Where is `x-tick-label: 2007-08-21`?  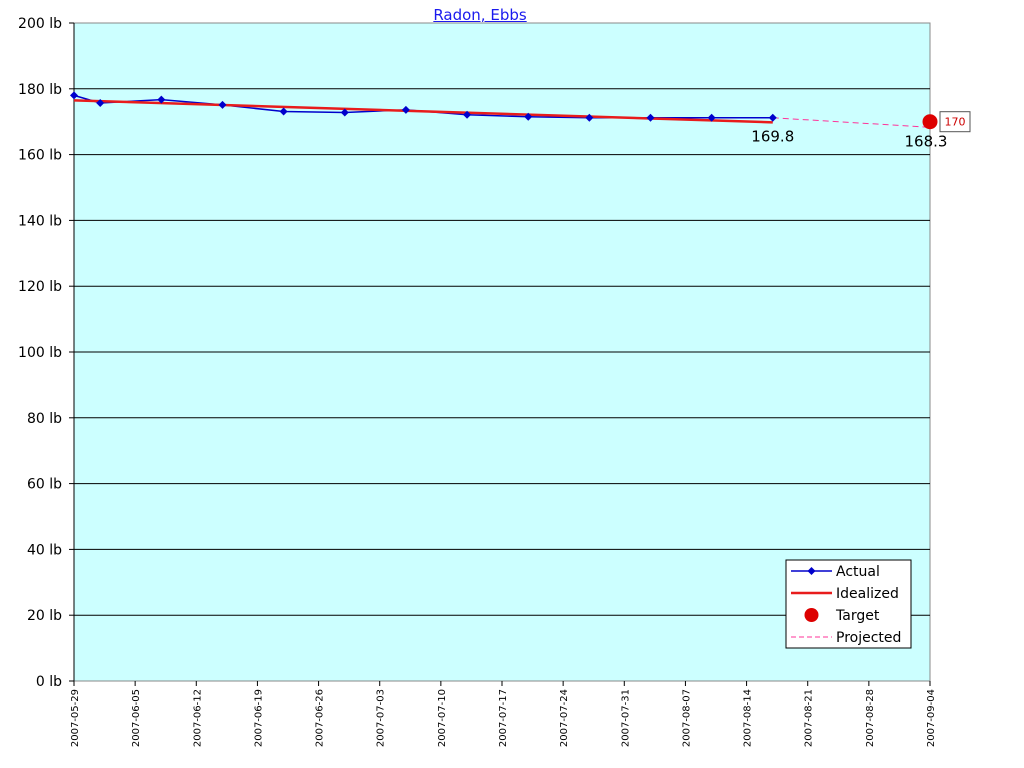
x-tick-label: 2007-08-21 is located at coordinates (809, 718).